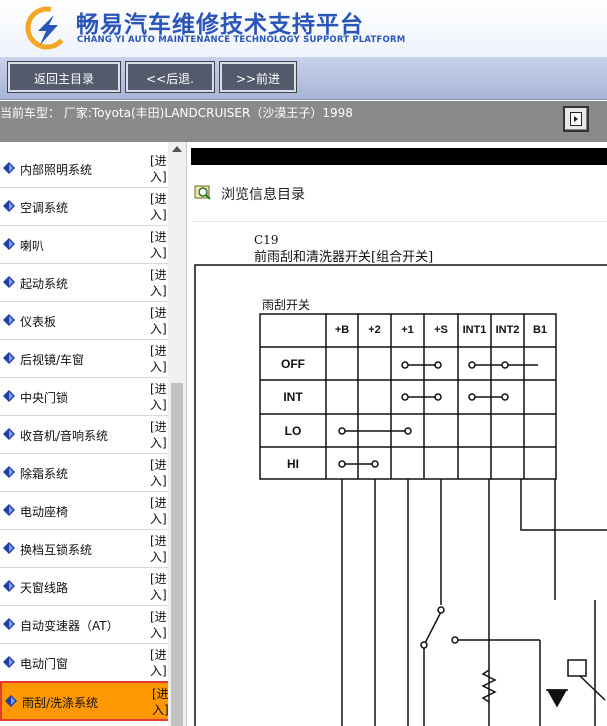 This screenshot has height=726, width=607. What do you see at coordinates (540, 330) in the screenshot?
I see `table-column-header: B1` at bounding box center [540, 330].